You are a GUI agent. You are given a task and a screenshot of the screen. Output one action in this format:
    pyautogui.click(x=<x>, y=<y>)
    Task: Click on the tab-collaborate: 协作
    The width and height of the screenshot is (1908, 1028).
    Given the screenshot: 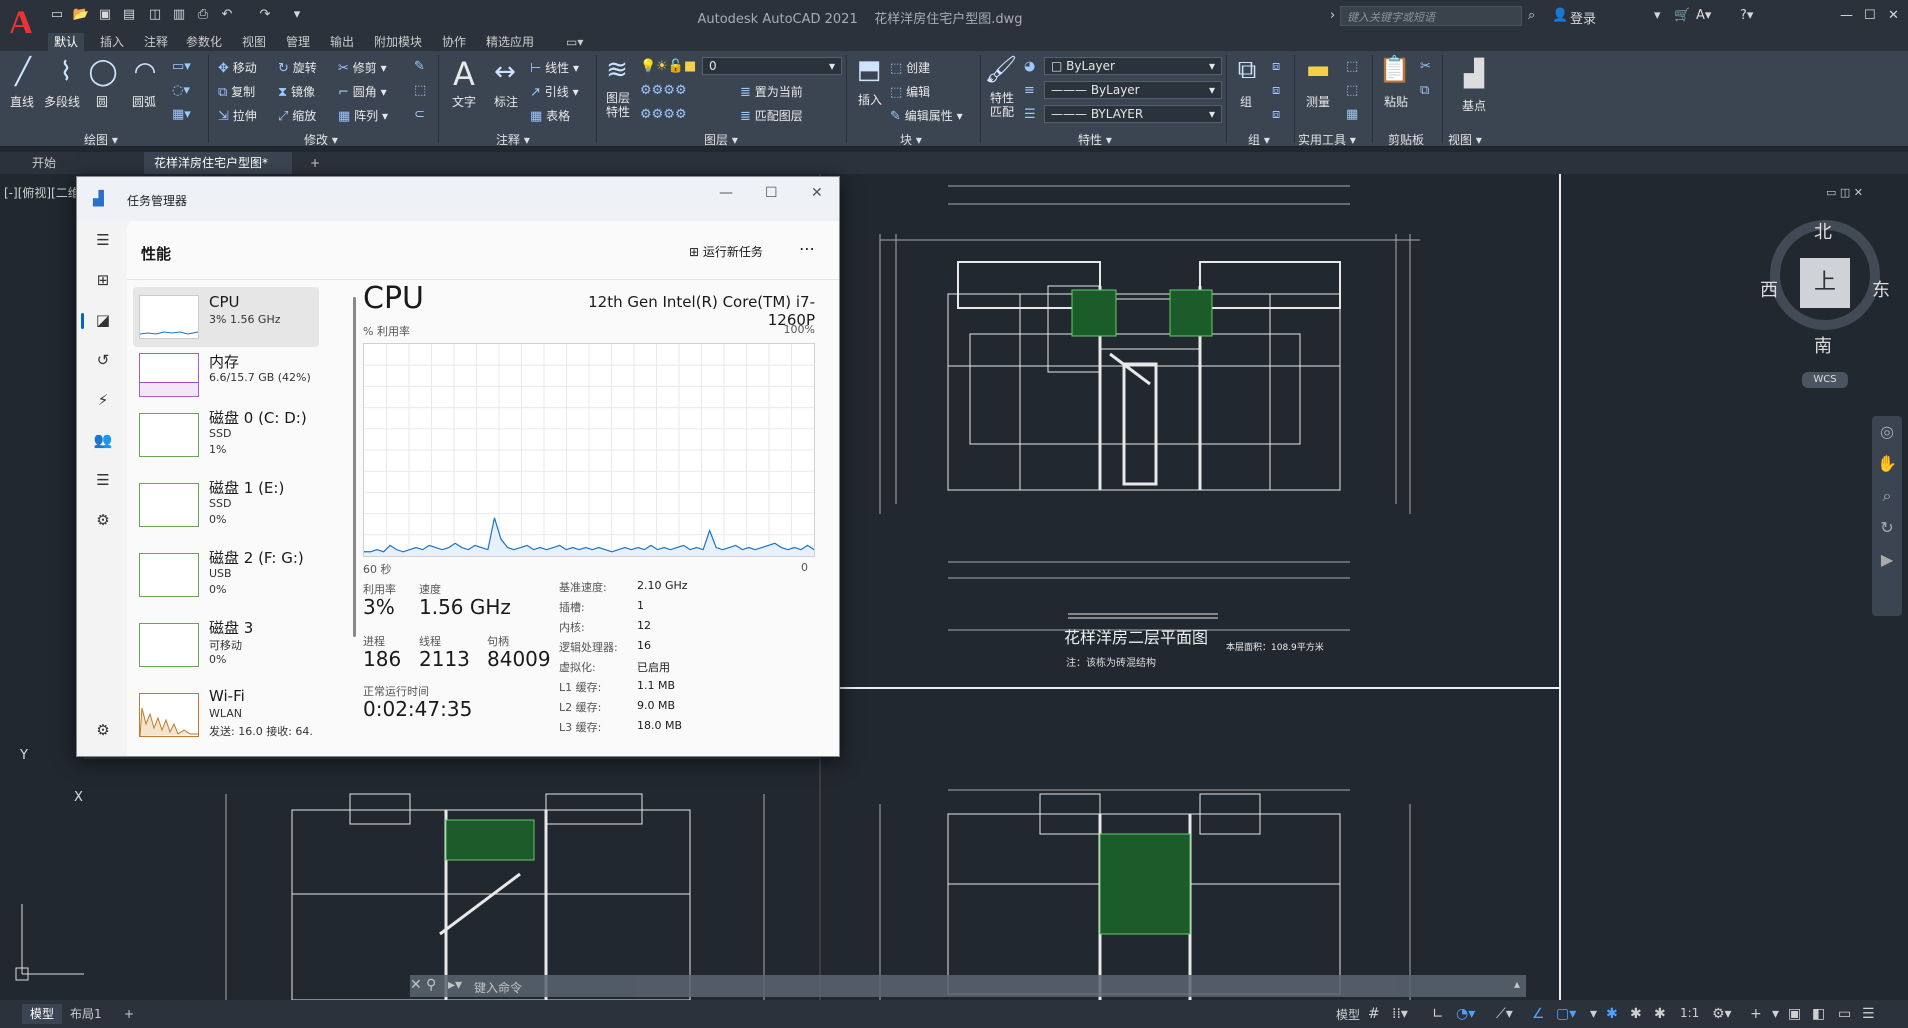 What is the action you would take?
    pyautogui.click(x=454, y=42)
    